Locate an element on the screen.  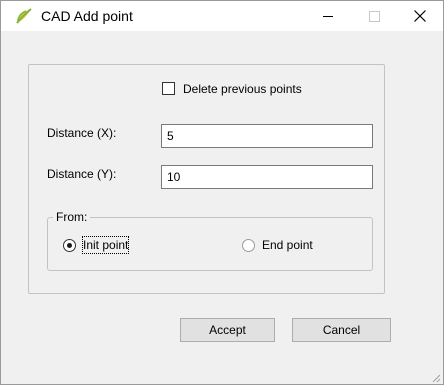
window-title: CAD Add point is located at coordinates (87, 16).